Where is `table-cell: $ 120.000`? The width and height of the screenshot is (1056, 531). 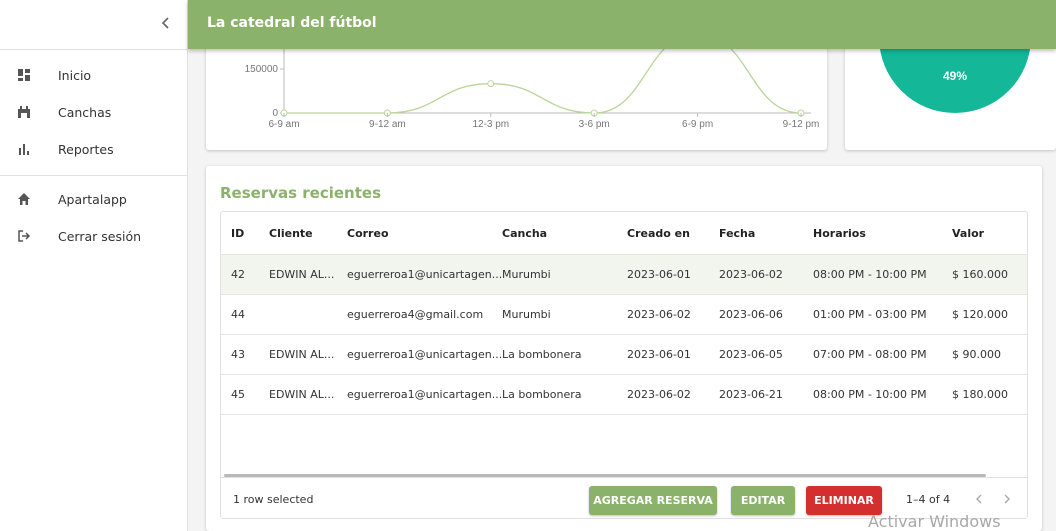 table-cell: $ 120.000 is located at coordinates (980, 314).